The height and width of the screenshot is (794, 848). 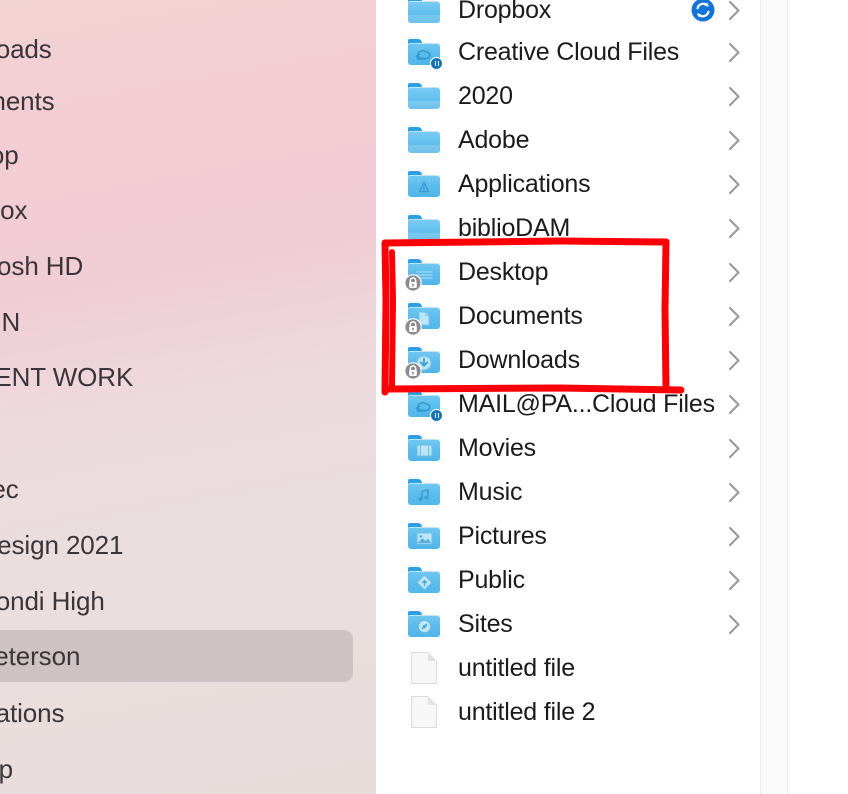 I want to click on finder-column-divider, so click(x=774, y=397).